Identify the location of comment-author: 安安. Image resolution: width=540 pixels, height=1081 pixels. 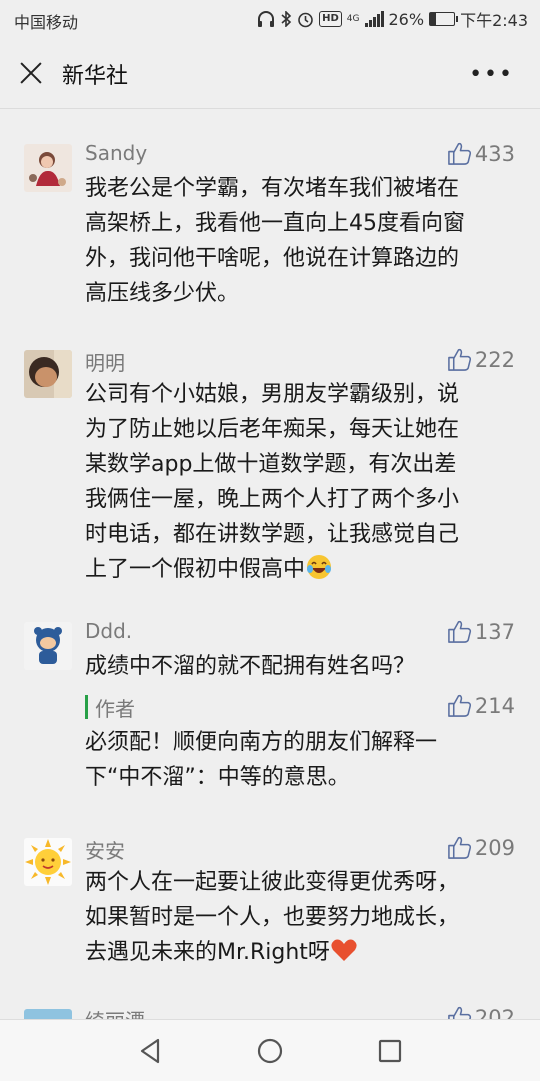
(105, 849).